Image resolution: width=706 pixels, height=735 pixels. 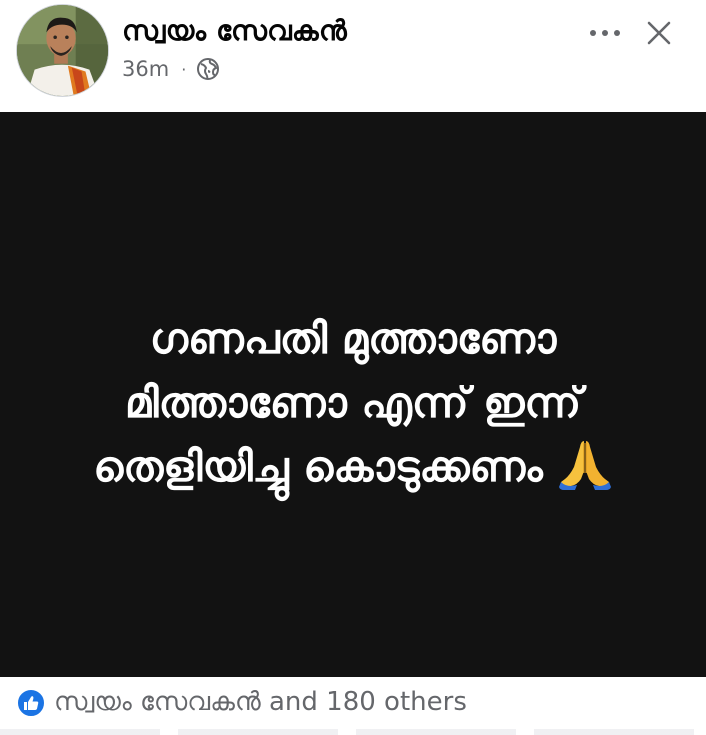 I want to click on reactions-summary: സ്വയം സേവകൻ and 180 others, so click(x=241, y=702).